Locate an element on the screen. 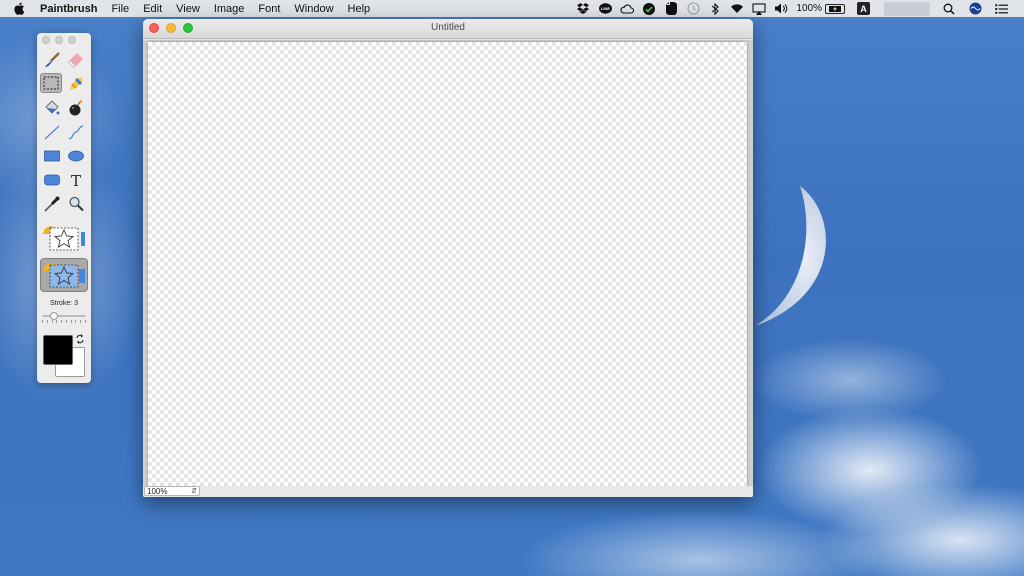  file-menu: File is located at coordinates (120, 9).